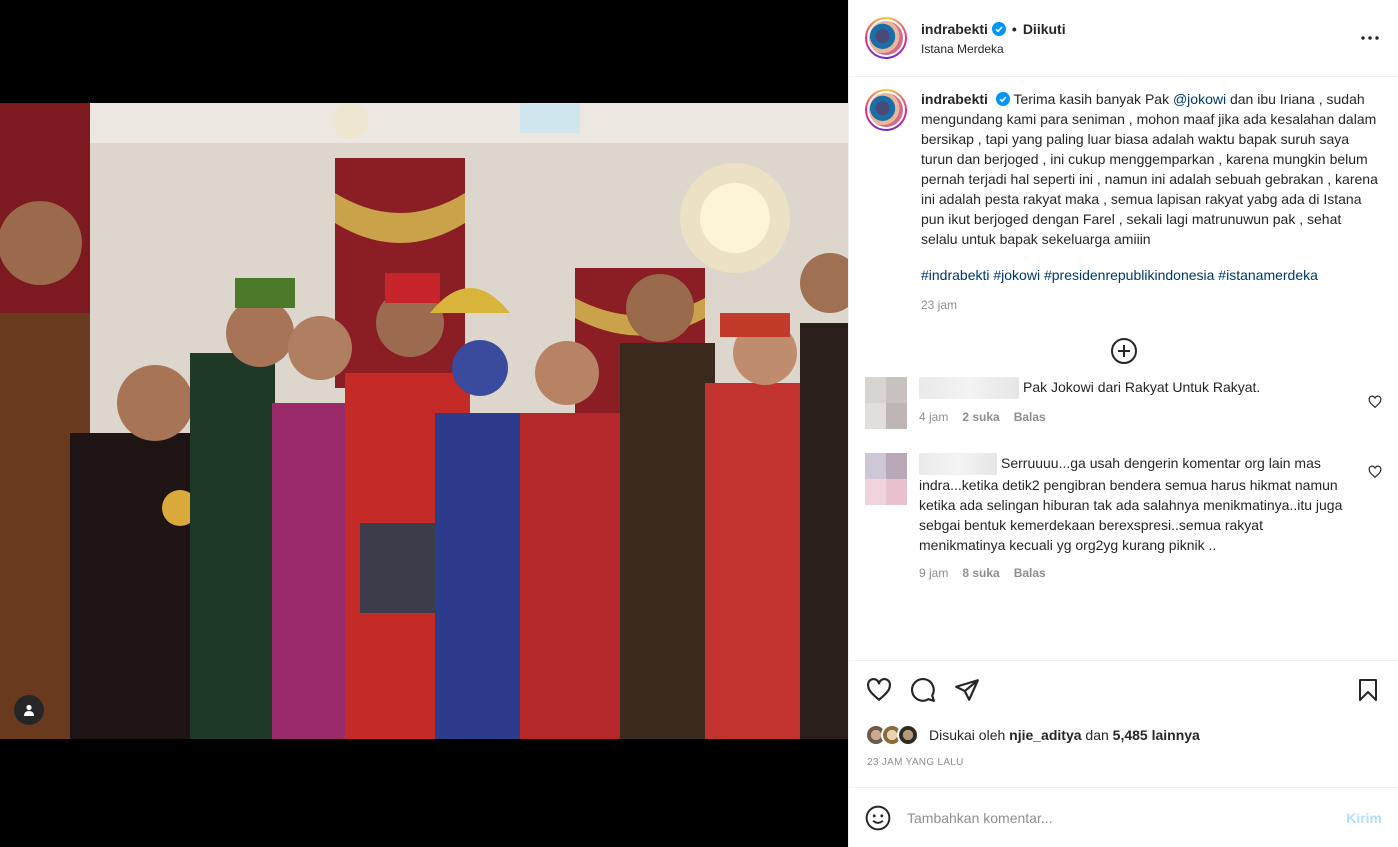 This screenshot has height=847, width=1398. I want to click on paper-plane-icon, so click(967, 690).